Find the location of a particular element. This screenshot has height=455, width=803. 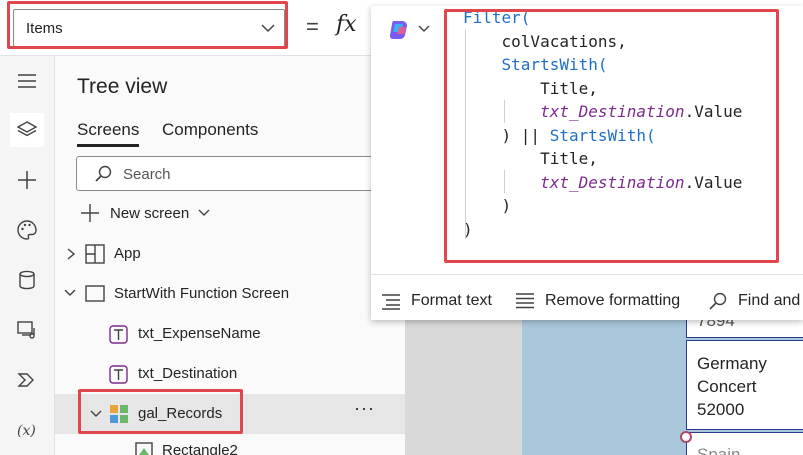

format-lines-icon is located at coordinates (391, 302).